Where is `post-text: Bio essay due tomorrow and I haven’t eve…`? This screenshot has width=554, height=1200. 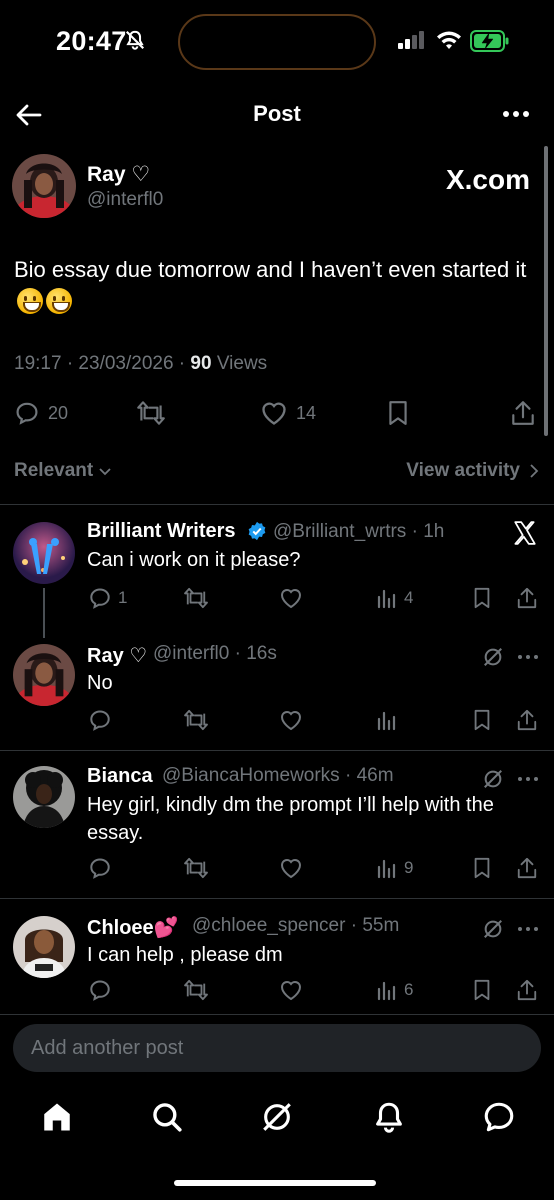
post-text: Bio essay due tomorrow and I haven’t eve… is located at coordinates (274, 286).